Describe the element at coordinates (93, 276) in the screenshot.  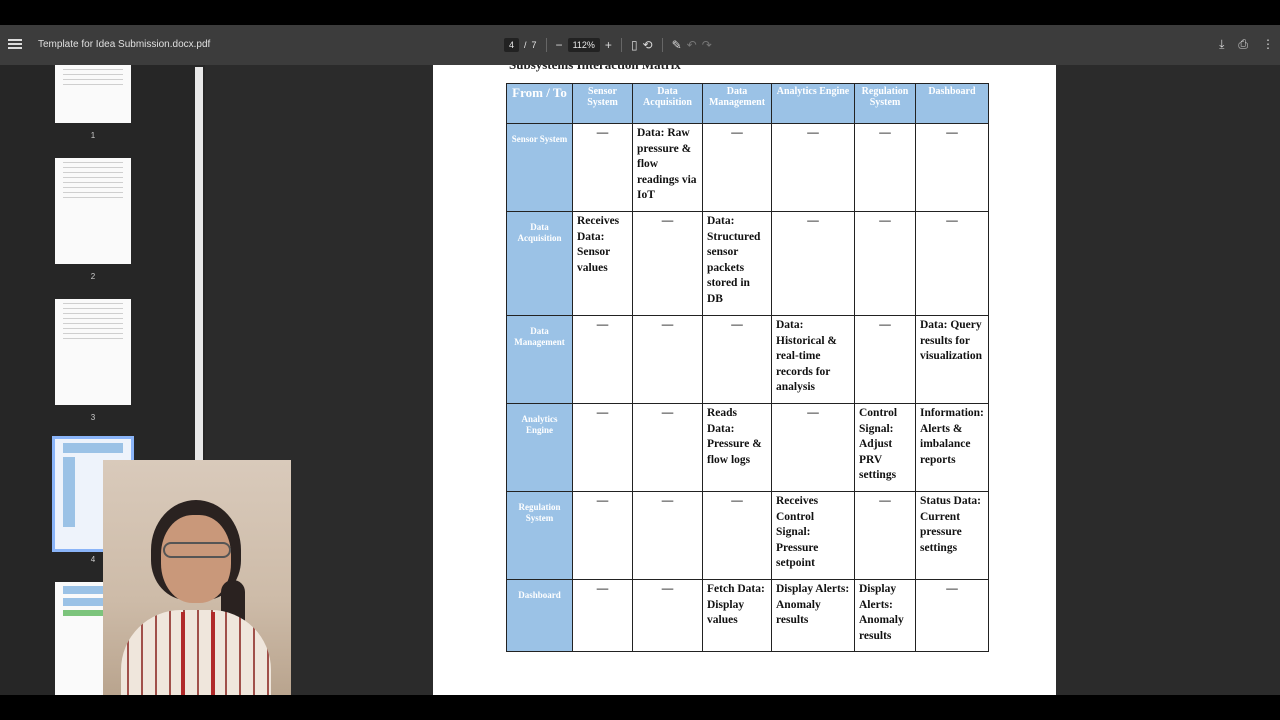
I see `thumbnail-label: 2` at that location.